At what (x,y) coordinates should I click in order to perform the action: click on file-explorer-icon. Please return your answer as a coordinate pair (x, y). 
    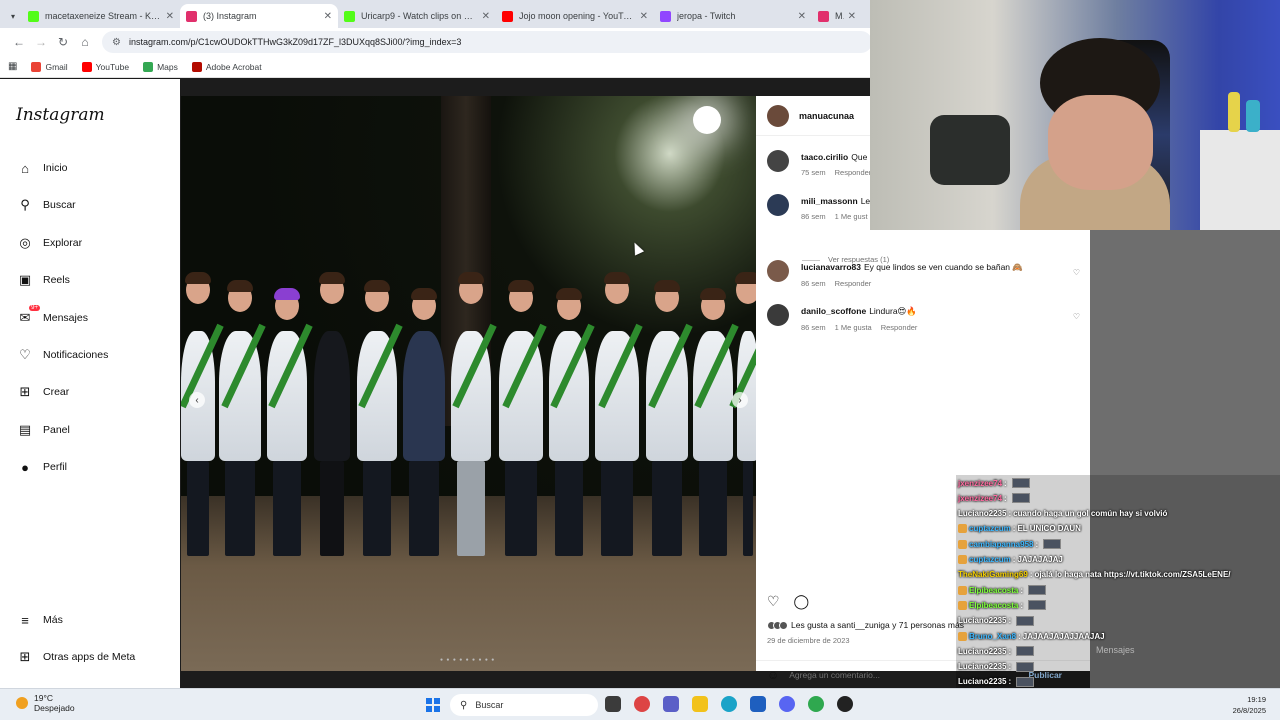
    Looking at the image, I should click on (700, 704).